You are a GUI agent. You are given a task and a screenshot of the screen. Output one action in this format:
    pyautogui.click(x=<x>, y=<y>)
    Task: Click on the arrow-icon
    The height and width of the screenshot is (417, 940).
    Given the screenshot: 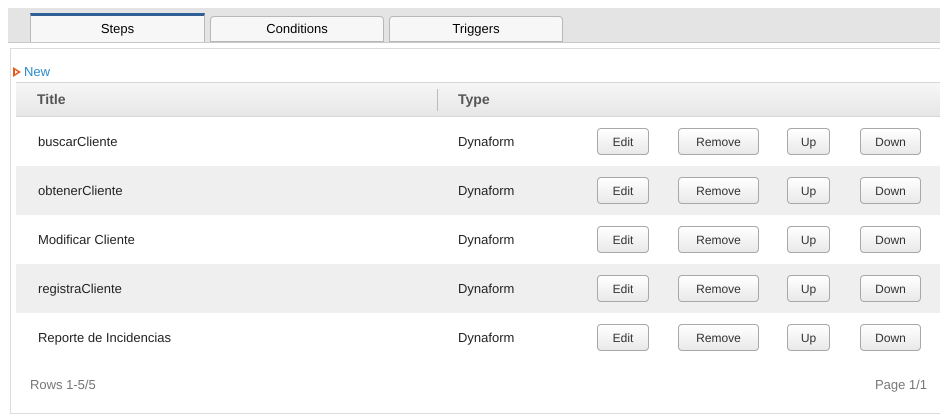 What is the action you would take?
    pyautogui.click(x=17, y=72)
    